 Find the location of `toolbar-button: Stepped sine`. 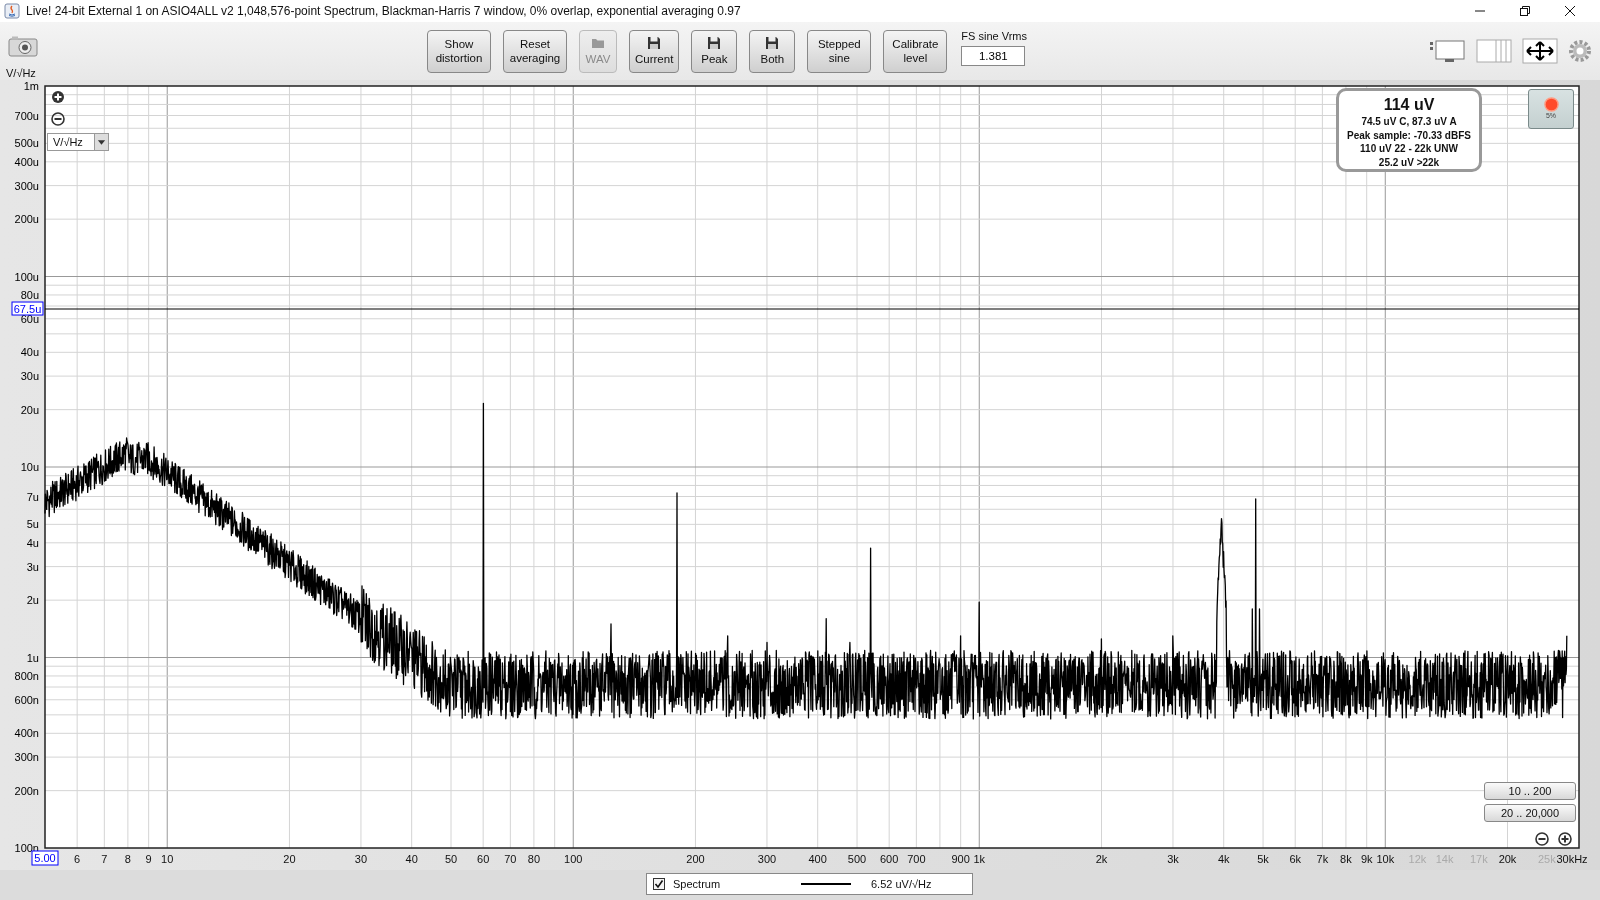

toolbar-button: Stepped sine is located at coordinates (839, 51).